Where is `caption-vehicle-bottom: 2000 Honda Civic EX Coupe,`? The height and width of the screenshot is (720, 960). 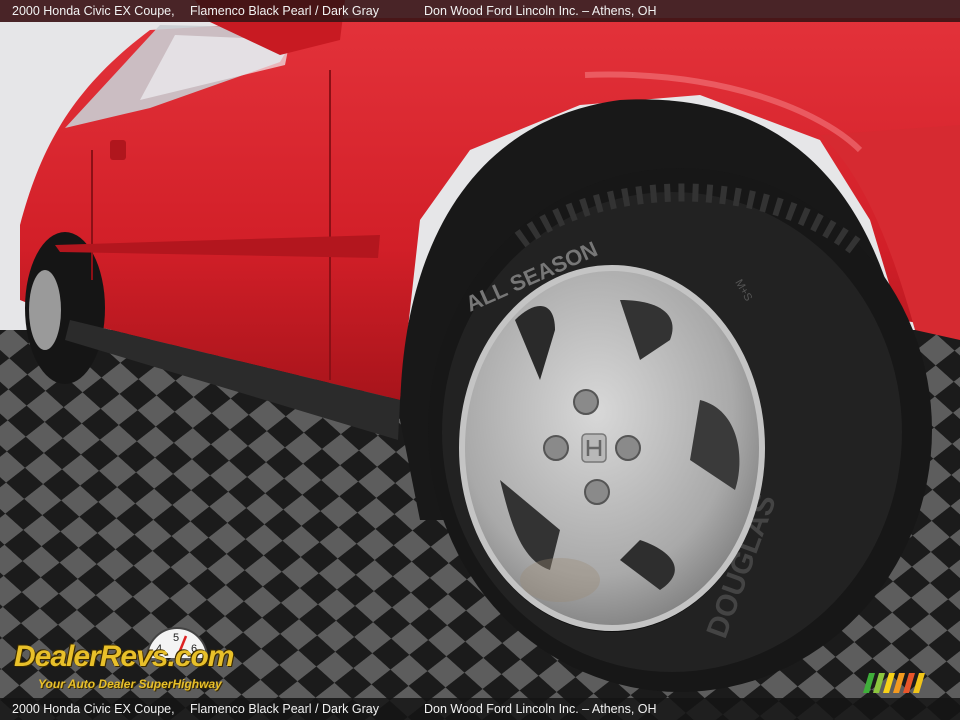
caption-vehicle-bottom: 2000 Honda Civic EX Coupe, is located at coordinates (93, 709).